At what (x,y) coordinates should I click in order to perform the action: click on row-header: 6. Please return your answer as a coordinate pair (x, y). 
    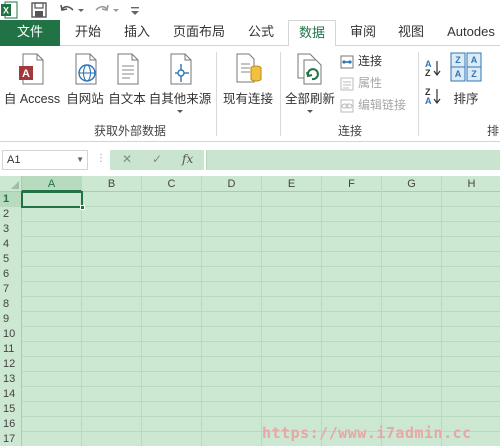
    Looking at the image, I should click on (11, 274).